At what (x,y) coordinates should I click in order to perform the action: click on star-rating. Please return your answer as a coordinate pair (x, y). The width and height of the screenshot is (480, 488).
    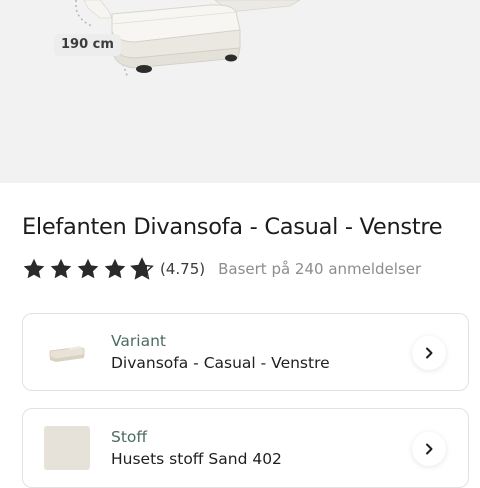
    Looking at the image, I should click on (89, 269).